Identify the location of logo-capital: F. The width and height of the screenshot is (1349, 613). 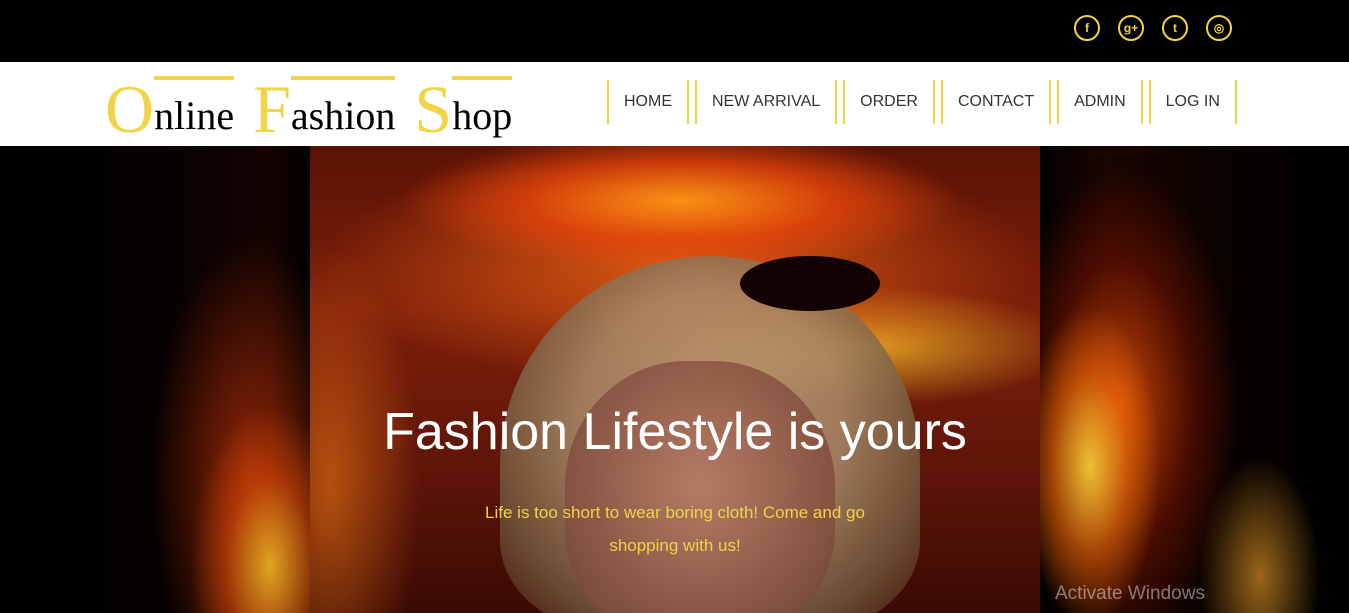
(272, 109).